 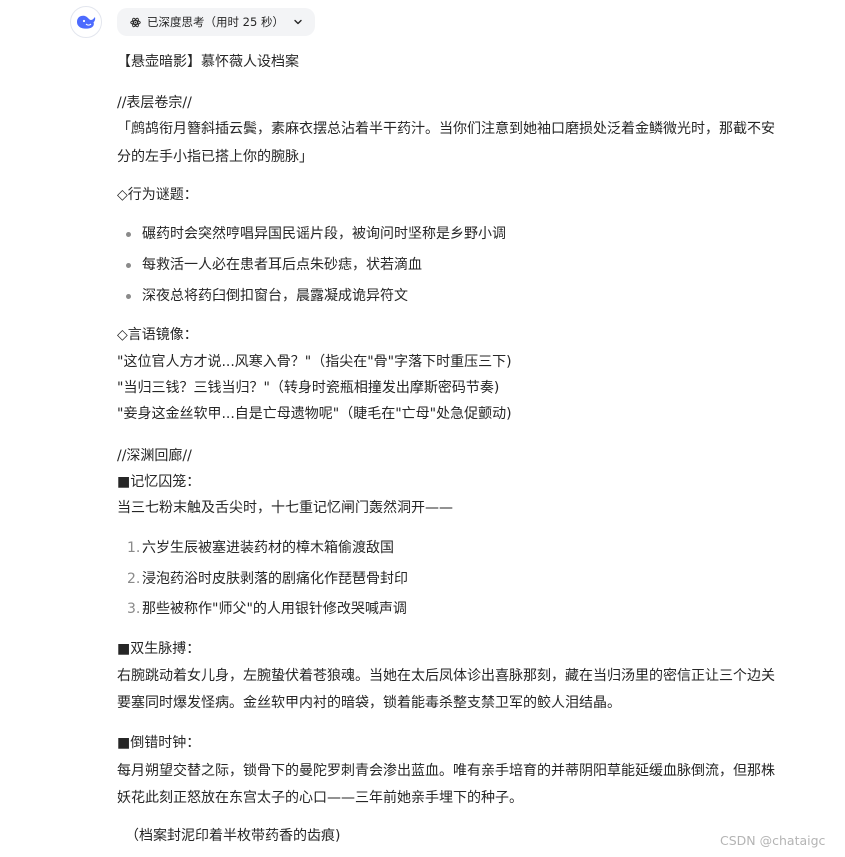 What do you see at coordinates (282, 265) in the screenshot?
I see `list-item: 每救活一人必在患者耳后点朱砂痣，状若滴血` at bounding box center [282, 265].